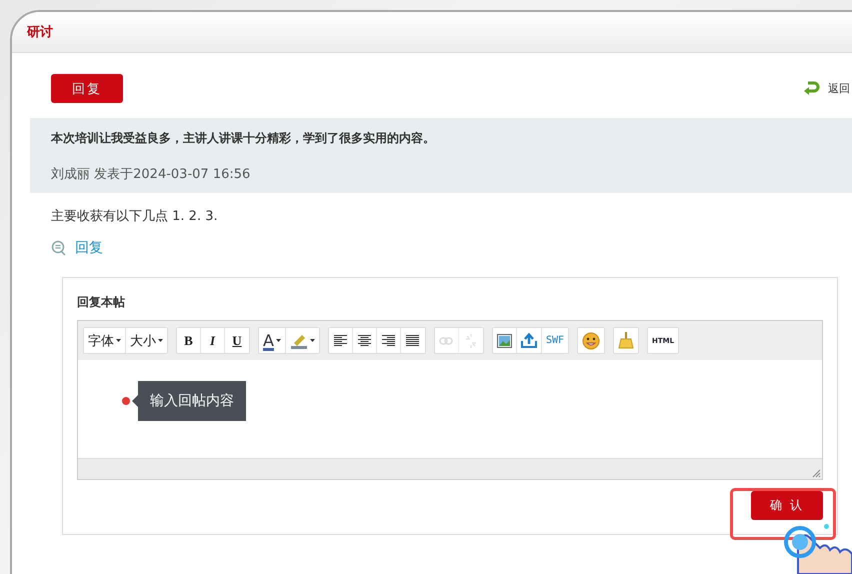 The width and height of the screenshot is (852, 574). Describe the element at coordinates (299, 340) in the screenshot. I see `highlighter-icon` at that location.